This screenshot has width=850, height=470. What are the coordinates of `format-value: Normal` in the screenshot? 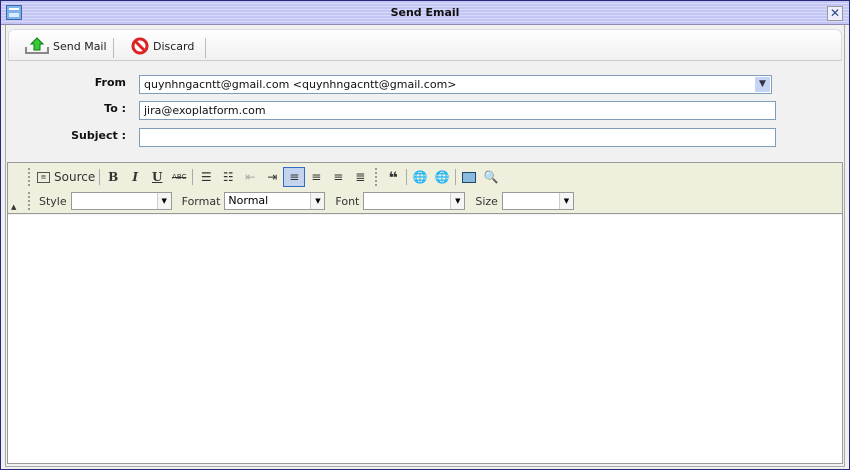 It's located at (248, 200).